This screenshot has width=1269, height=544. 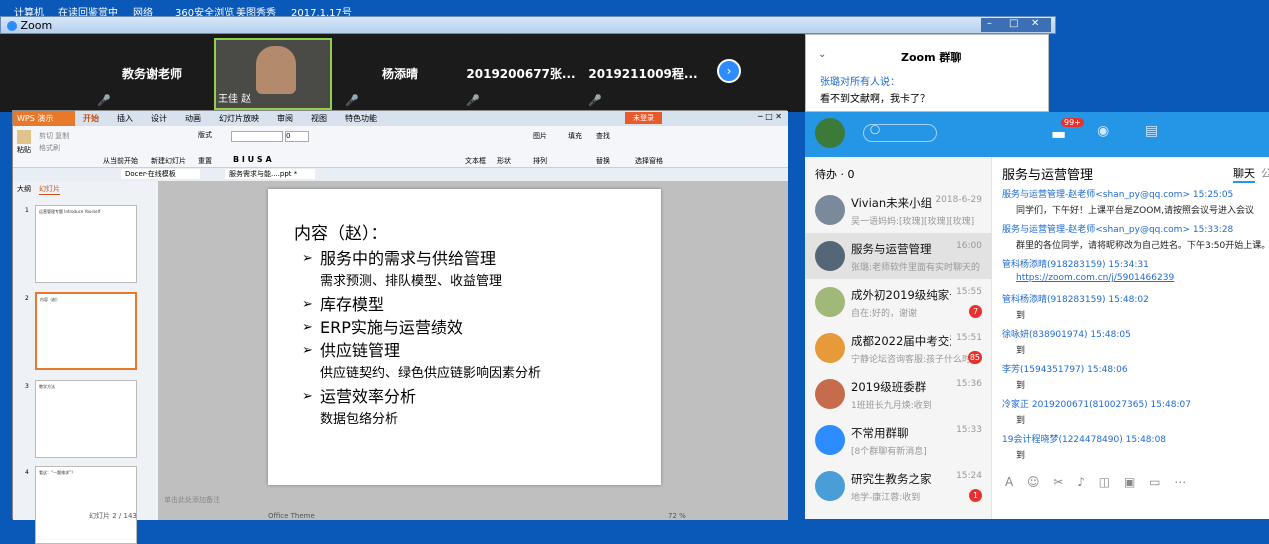 What do you see at coordinates (270, 174) in the screenshot?
I see `doc-tab-ppt: 服务需求与能....ppt *` at bounding box center [270, 174].